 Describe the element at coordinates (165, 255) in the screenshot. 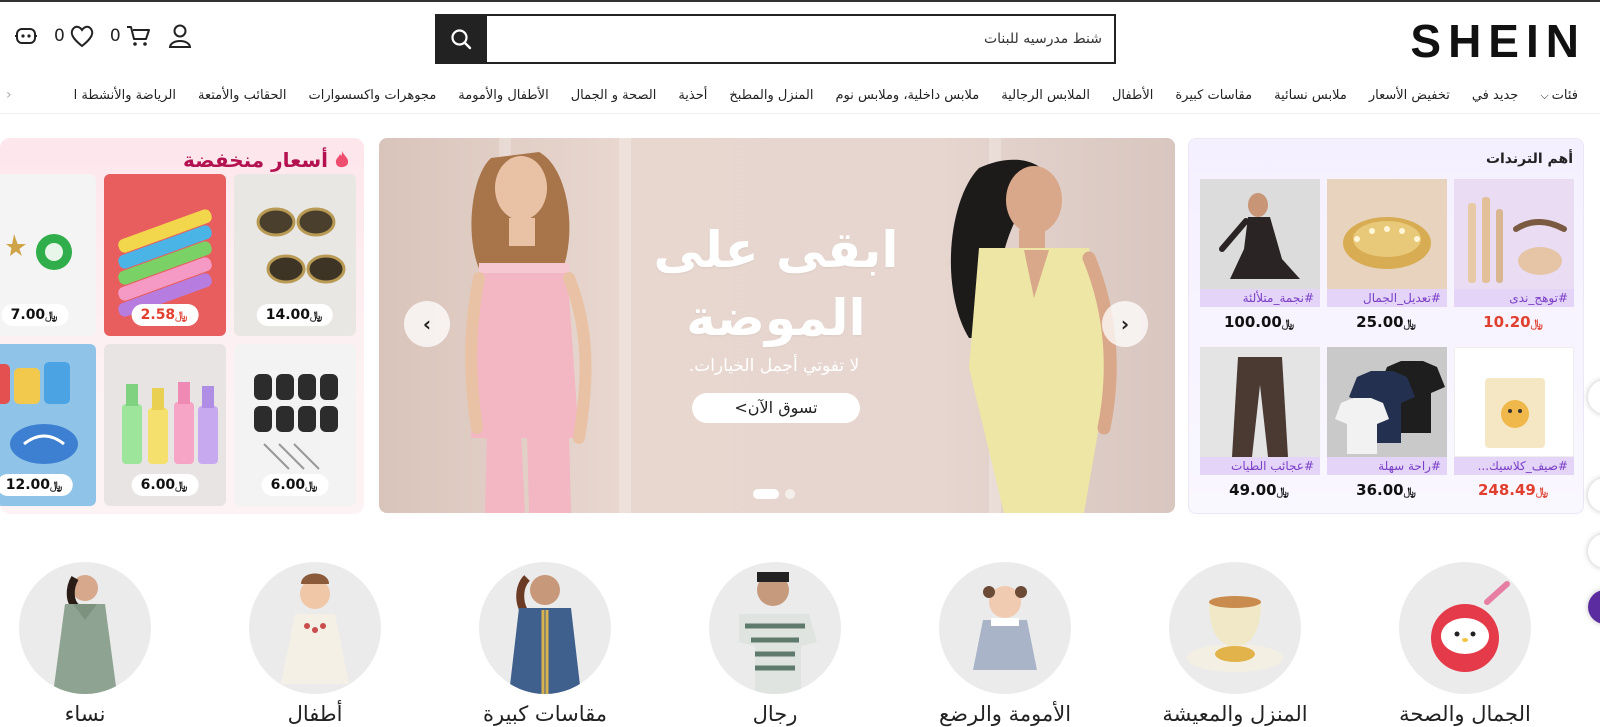

I see `deal-card: ﷼2.58` at that location.